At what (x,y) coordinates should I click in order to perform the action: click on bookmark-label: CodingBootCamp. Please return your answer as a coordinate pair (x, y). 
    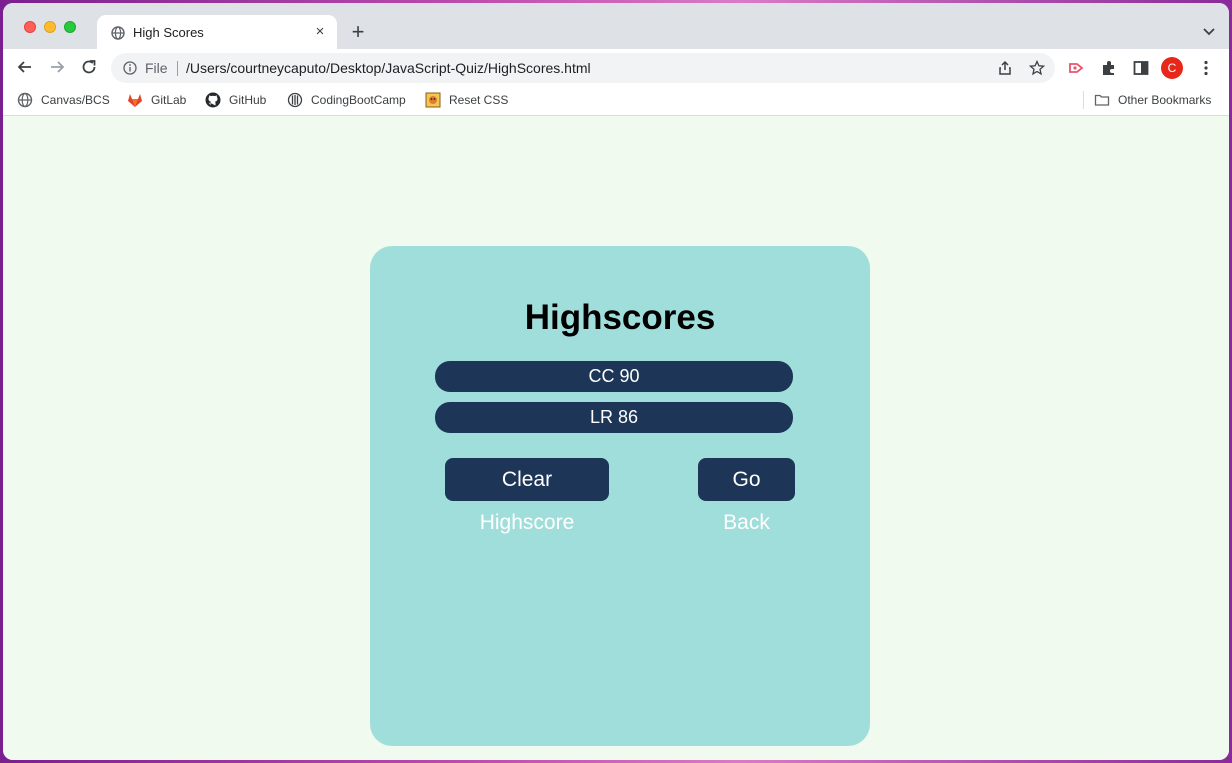
    Looking at the image, I should click on (358, 100).